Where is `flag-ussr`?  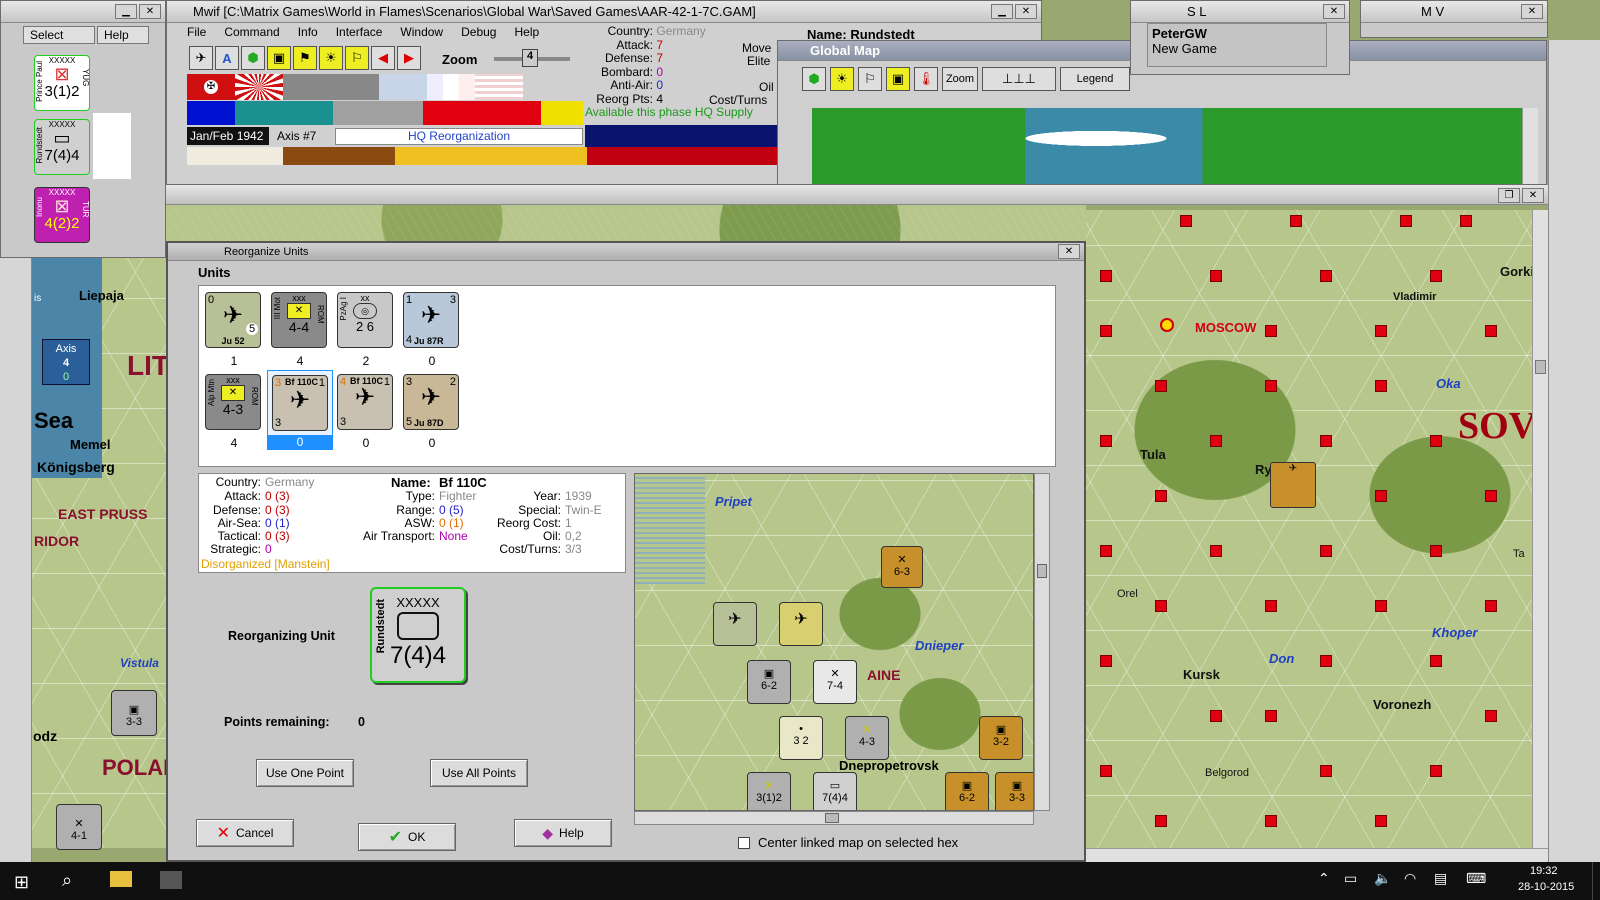
flag-ussr is located at coordinates (547, 87).